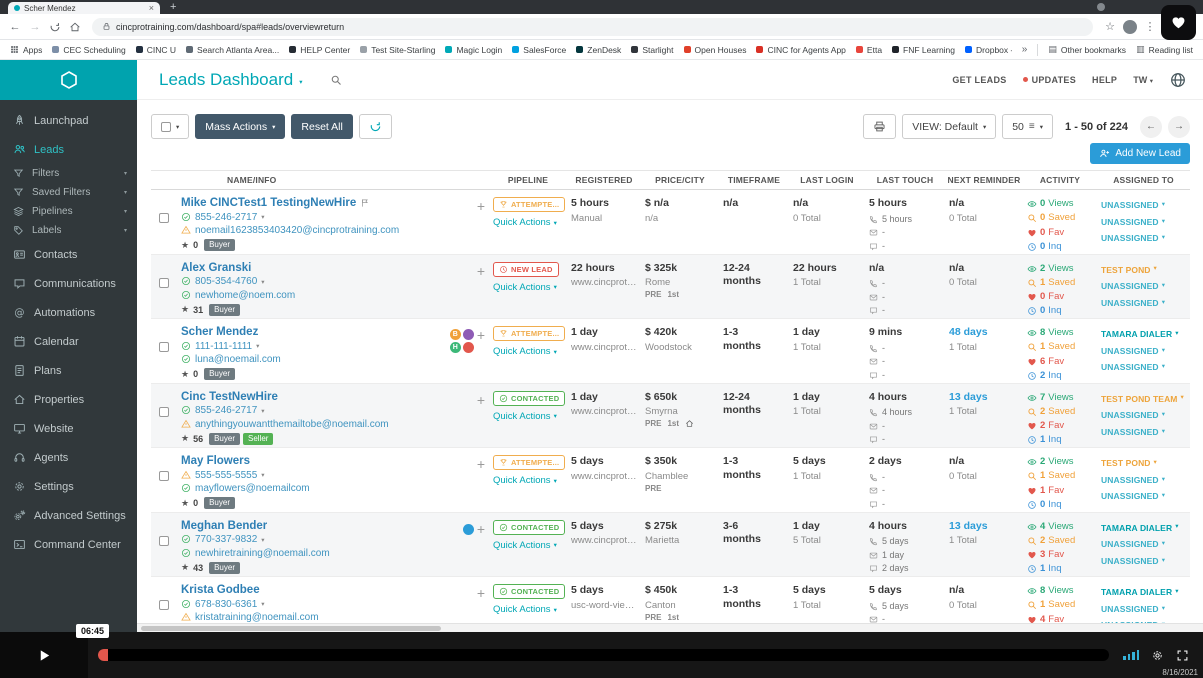 This screenshot has height=678, width=1203. Describe the element at coordinates (155, 50) in the screenshot. I see `bookmark-item: CINC U` at that location.